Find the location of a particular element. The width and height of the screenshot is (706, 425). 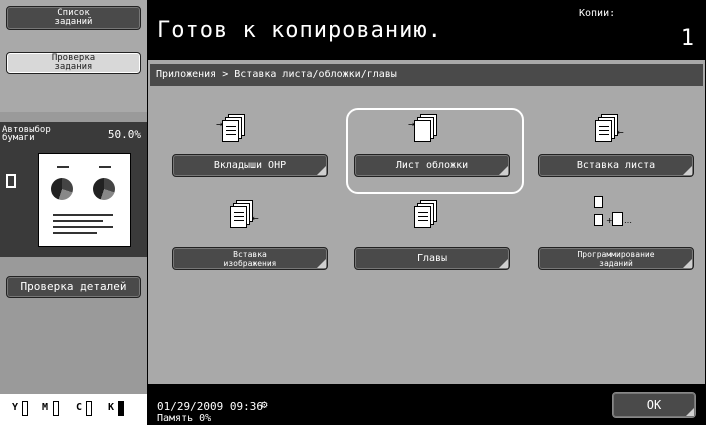

chapters-icon is located at coordinates (425, 215).